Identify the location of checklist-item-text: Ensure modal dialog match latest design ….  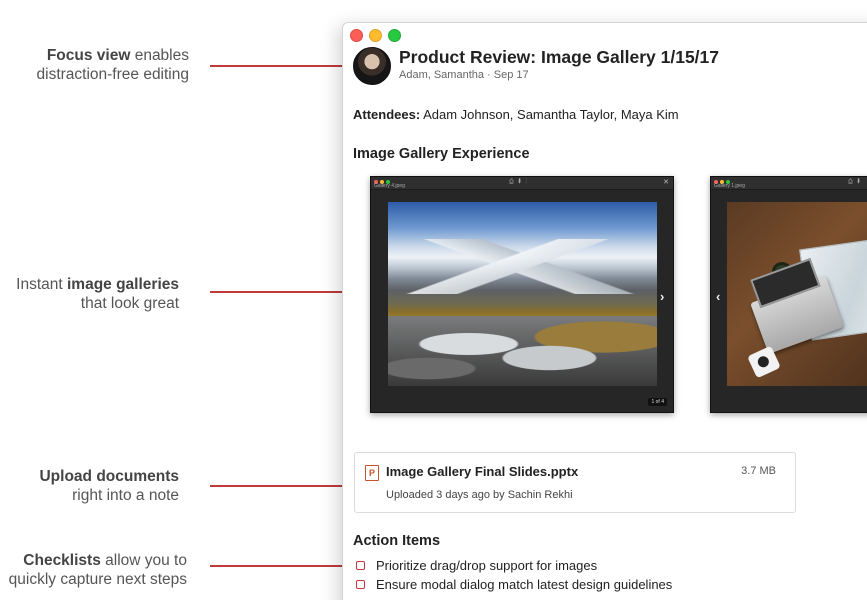
(524, 584).